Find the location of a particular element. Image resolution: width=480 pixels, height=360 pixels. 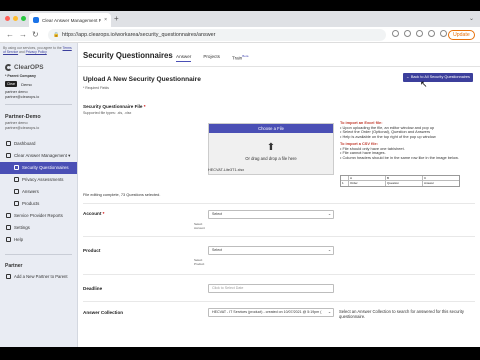

table-cell: B is located at coordinates (404, 178).